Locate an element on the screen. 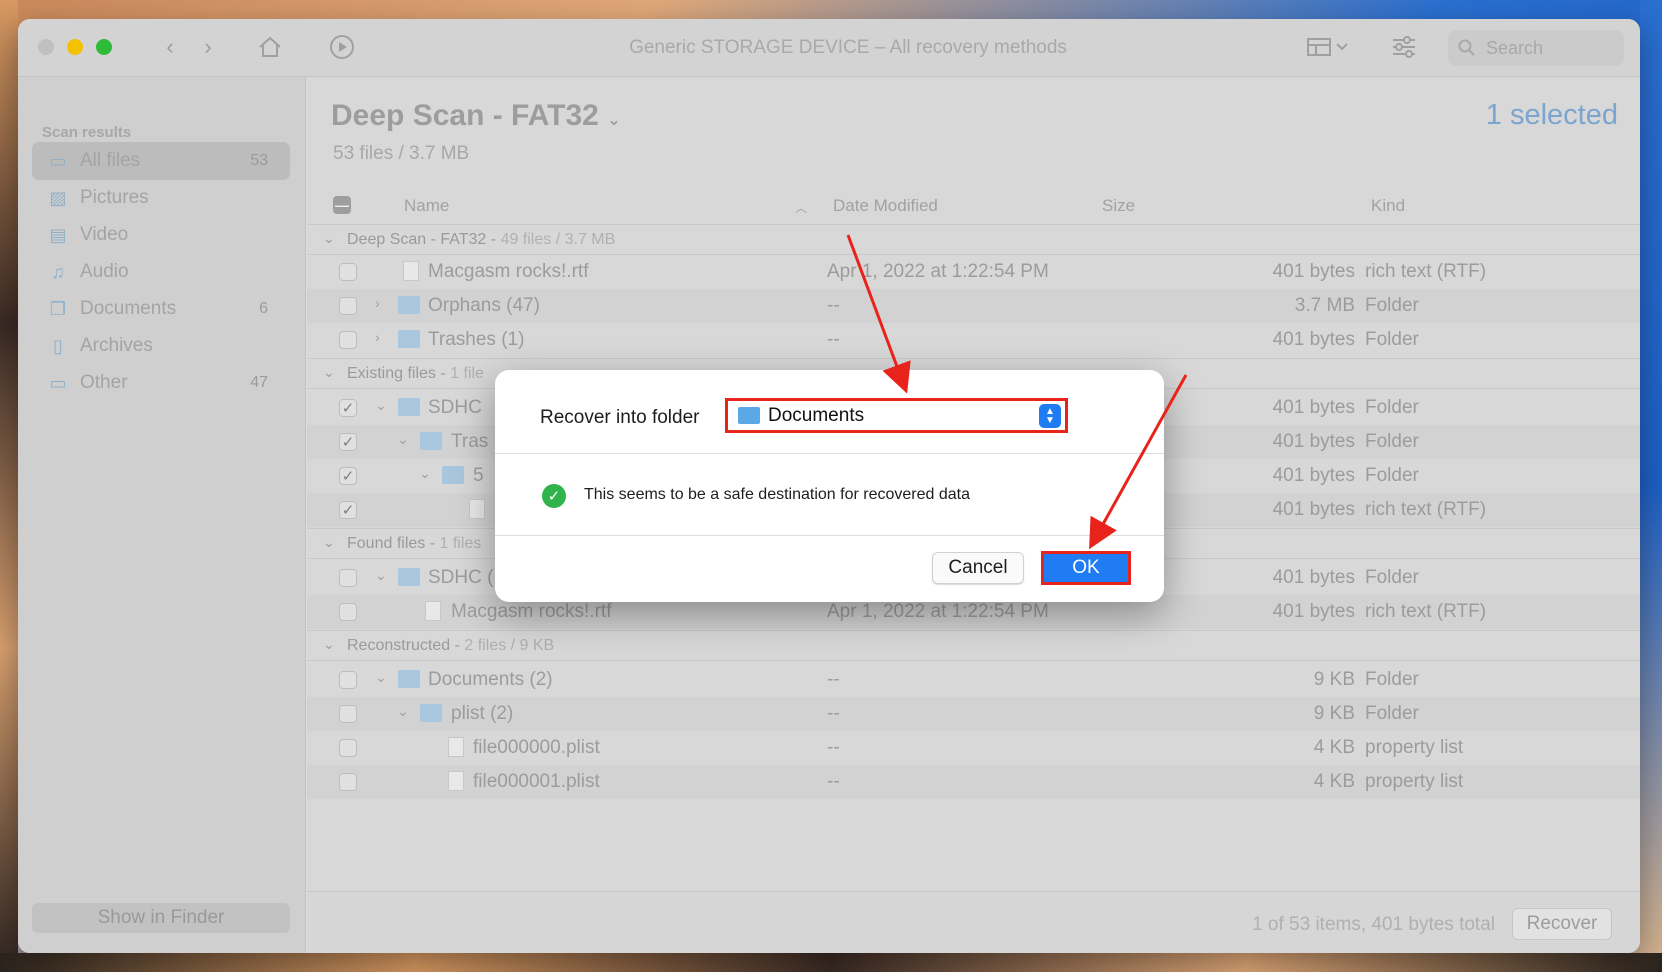 This screenshot has width=1662, height=972. table-row: file000000.plist -- 4 KB property list is located at coordinates (973, 748).